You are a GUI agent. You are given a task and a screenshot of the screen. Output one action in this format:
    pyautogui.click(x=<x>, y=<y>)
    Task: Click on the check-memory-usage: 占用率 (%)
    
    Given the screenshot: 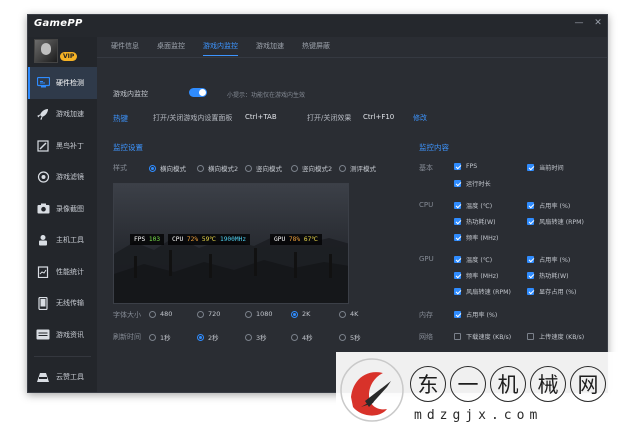 What is the action you would take?
    pyautogui.click(x=475, y=314)
    